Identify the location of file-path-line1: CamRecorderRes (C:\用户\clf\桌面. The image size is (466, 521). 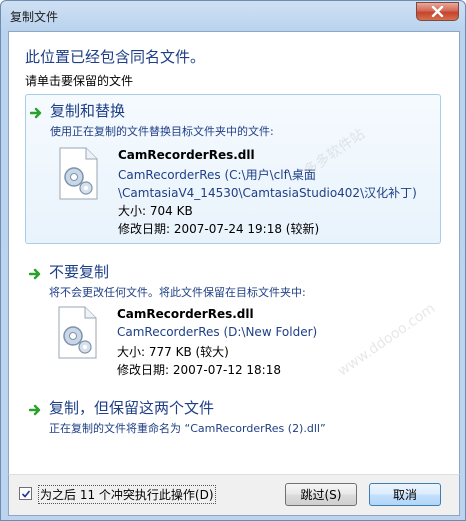
(217, 175).